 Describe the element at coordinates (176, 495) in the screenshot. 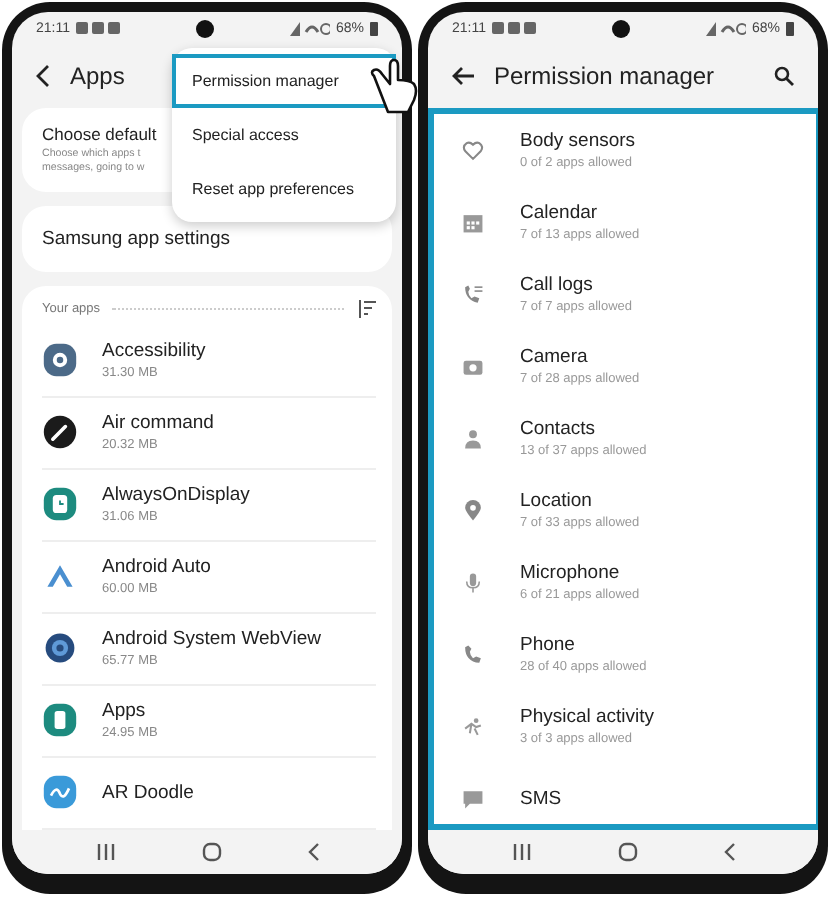

I see `app-name: AlwaysOnDisplay` at that location.